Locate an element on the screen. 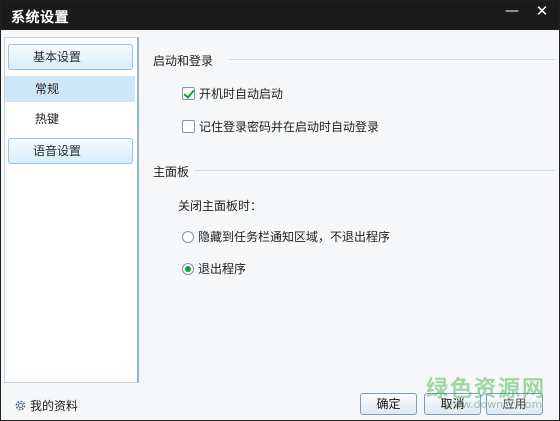 The width and height of the screenshot is (560, 421). option-exit-program: 退出程序 is located at coordinates (214, 268).